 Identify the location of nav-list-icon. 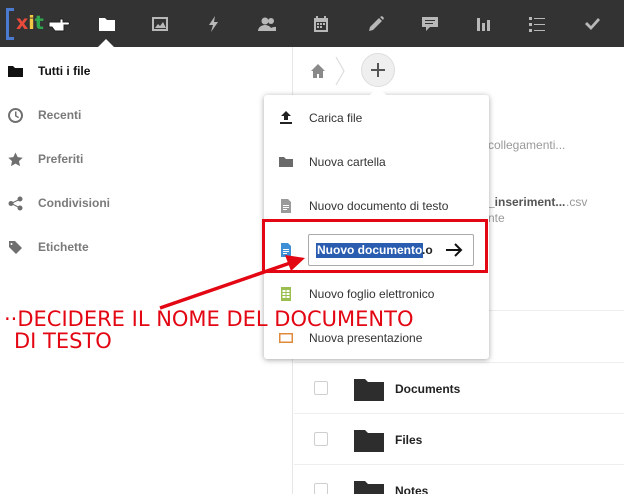
(537, 23).